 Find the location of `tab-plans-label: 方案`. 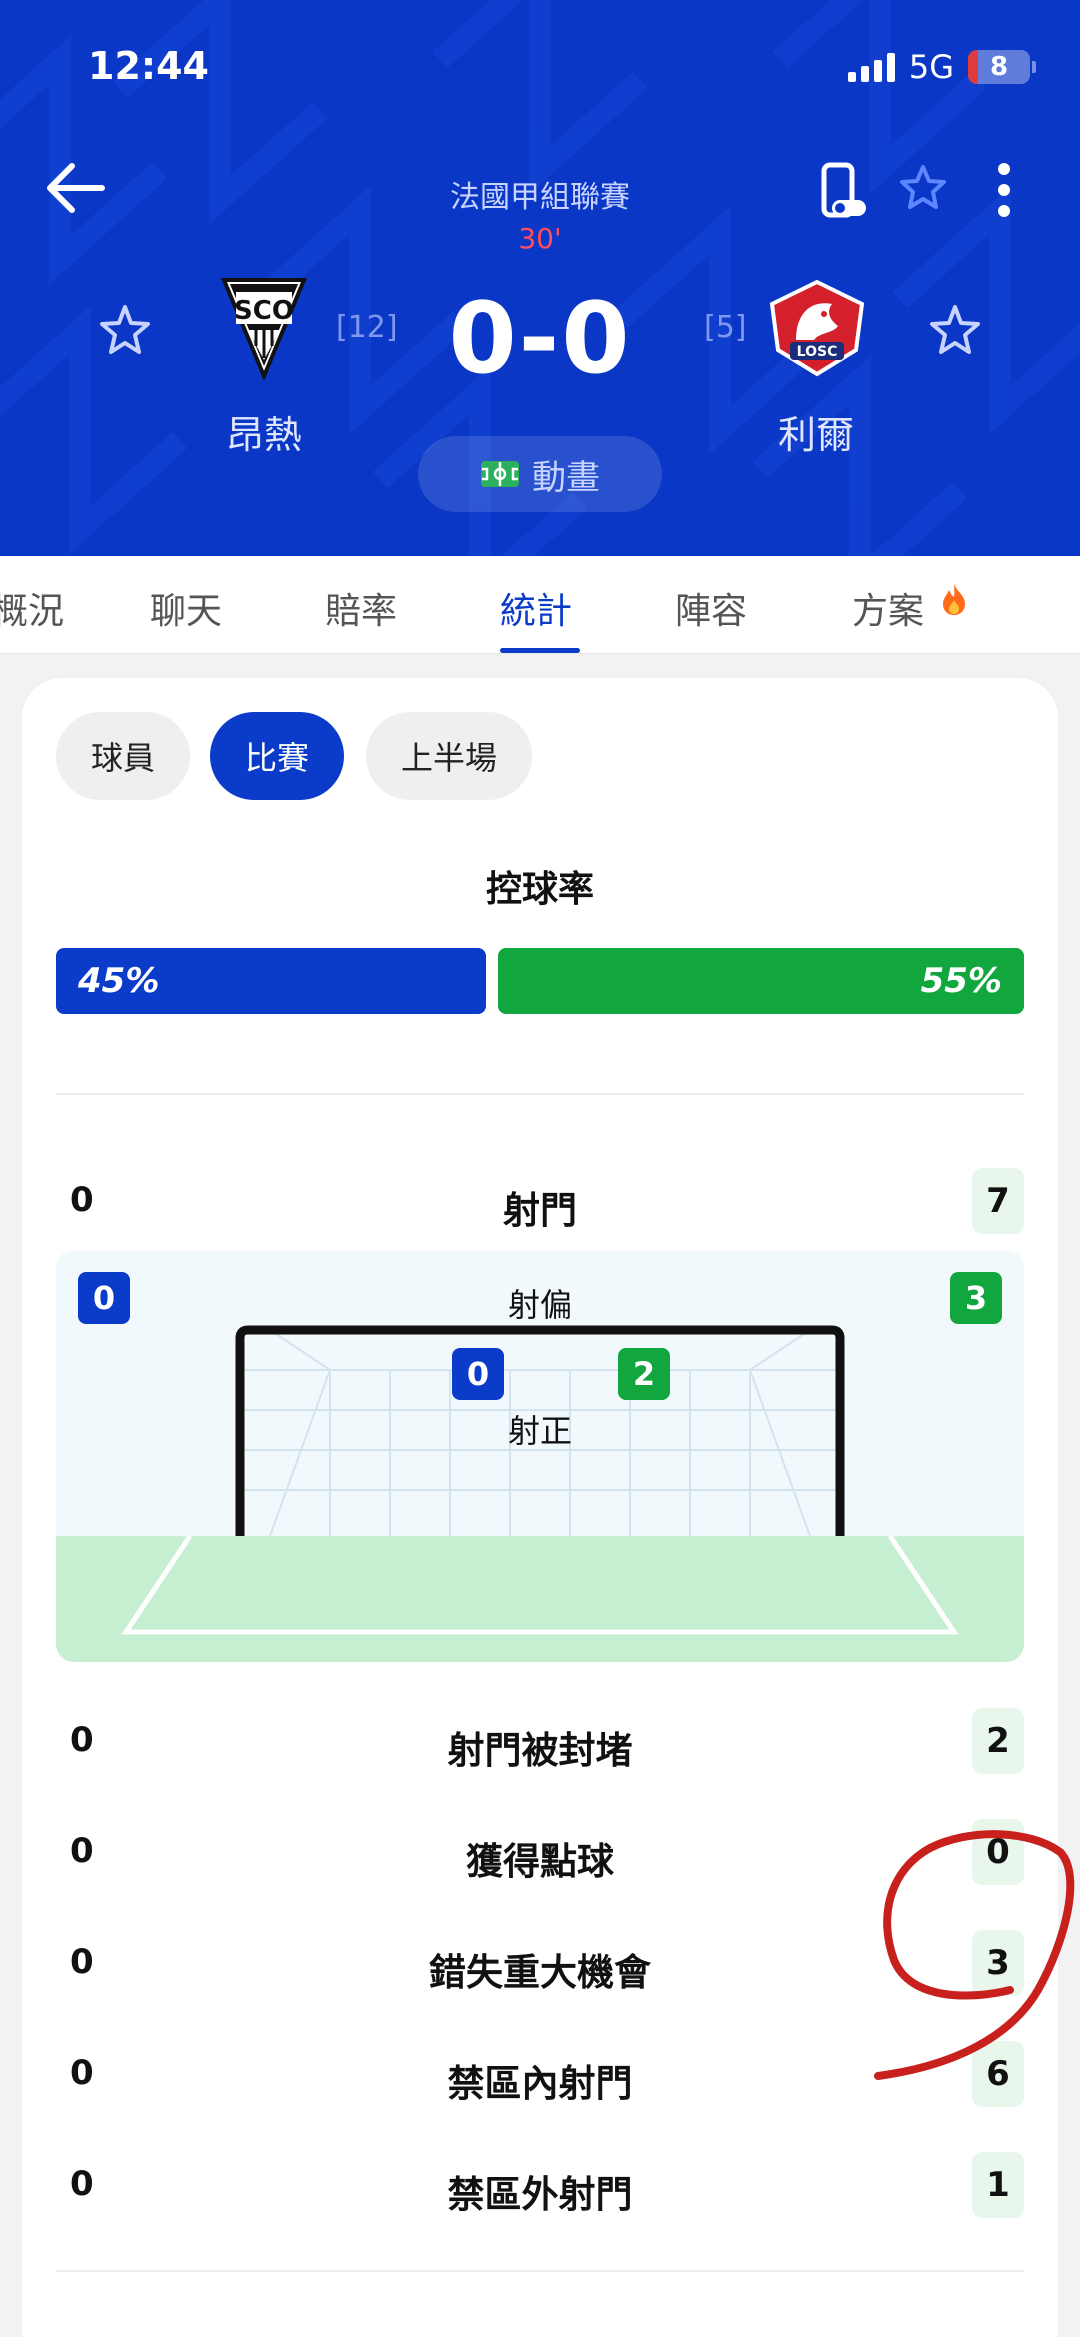

tab-plans-label: 方案 is located at coordinates (888, 611).